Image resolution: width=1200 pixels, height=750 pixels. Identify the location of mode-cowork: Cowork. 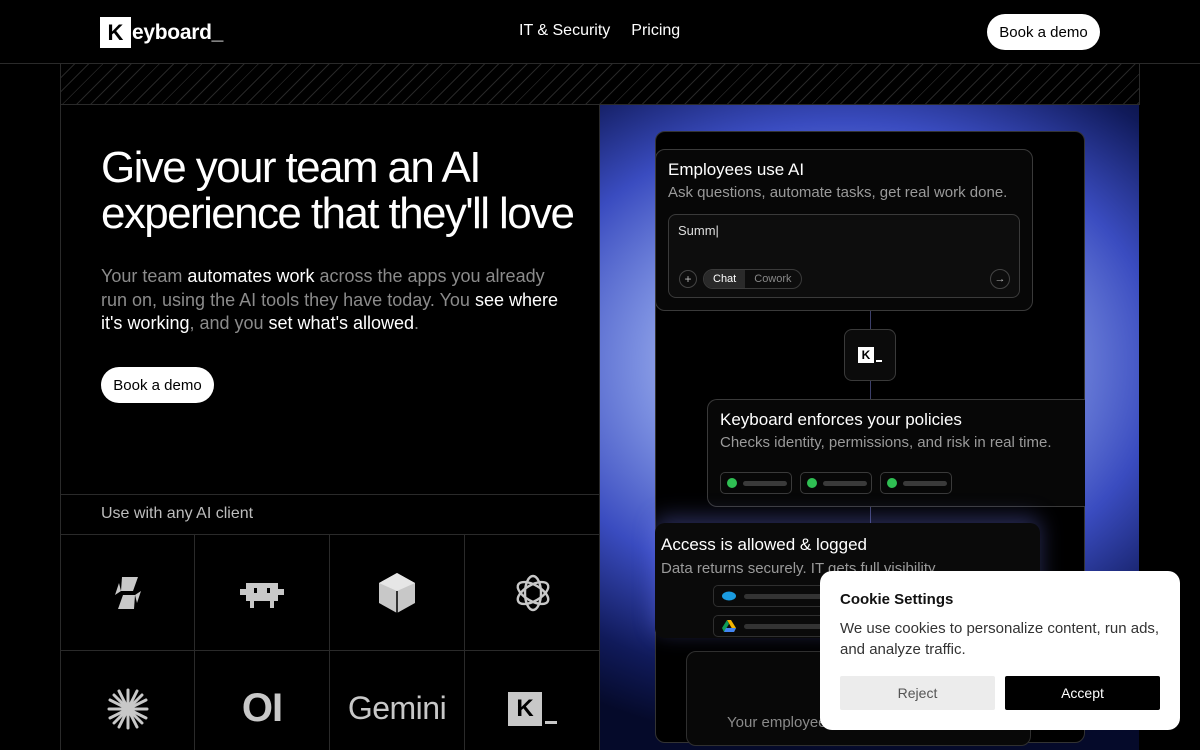
(772, 279).